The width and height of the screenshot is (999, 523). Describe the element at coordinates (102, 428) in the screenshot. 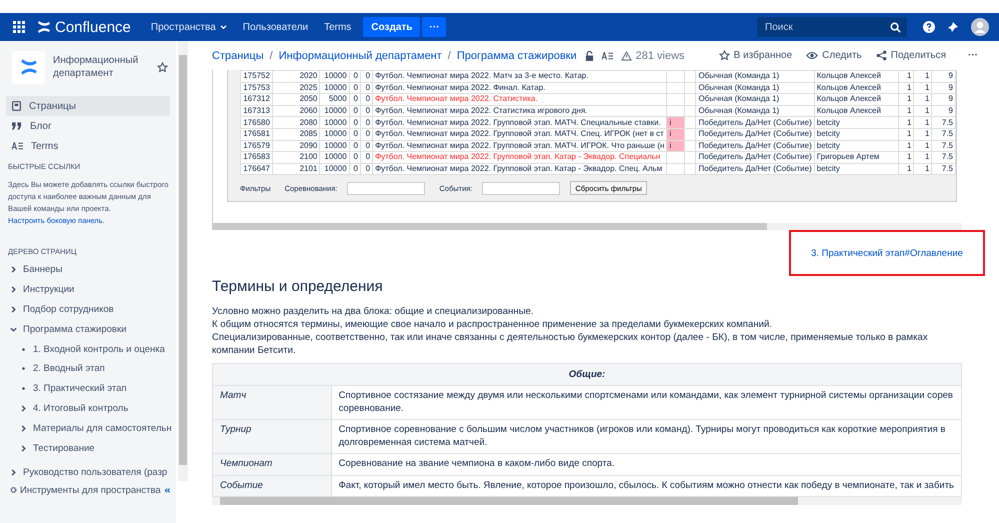

I see `page-tree-item: Материалы для самостоятельн` at that location.